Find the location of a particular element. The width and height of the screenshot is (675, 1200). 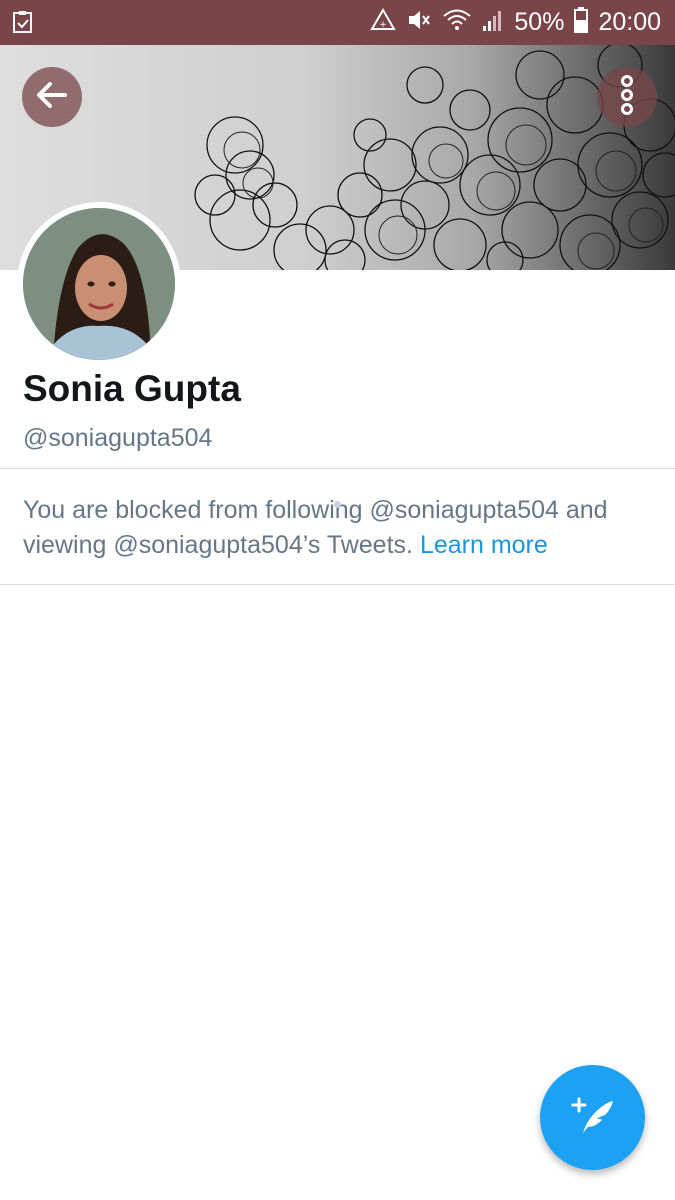

battery-percent: 50% is located at coordinates (539, 21).